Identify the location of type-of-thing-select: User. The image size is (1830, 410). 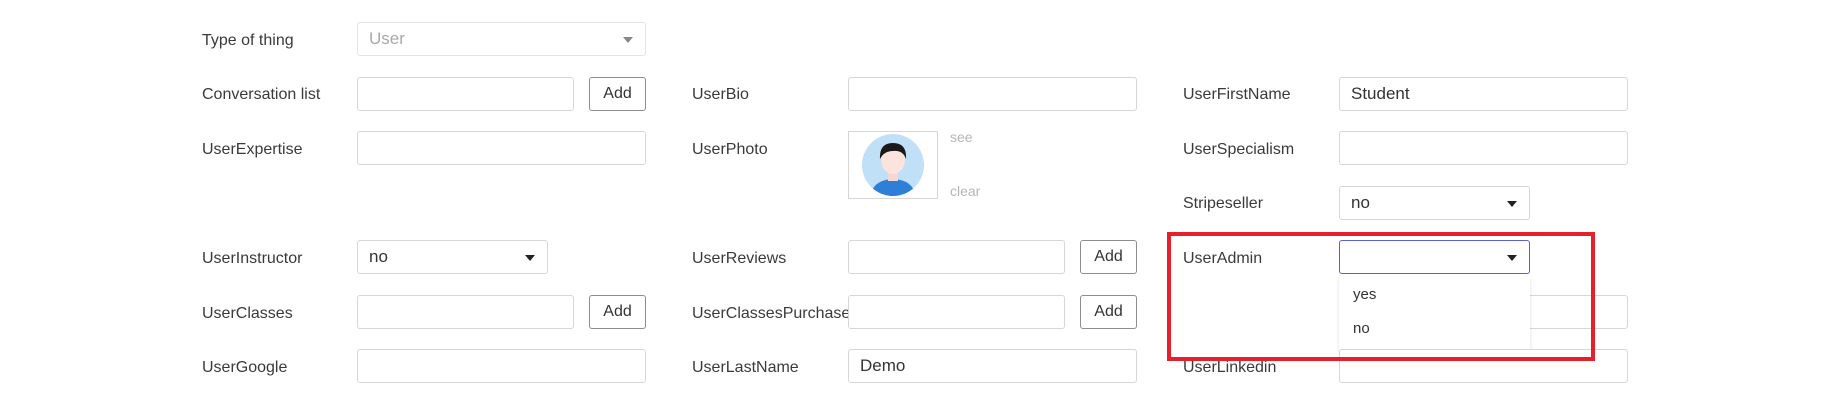
(501, 39).